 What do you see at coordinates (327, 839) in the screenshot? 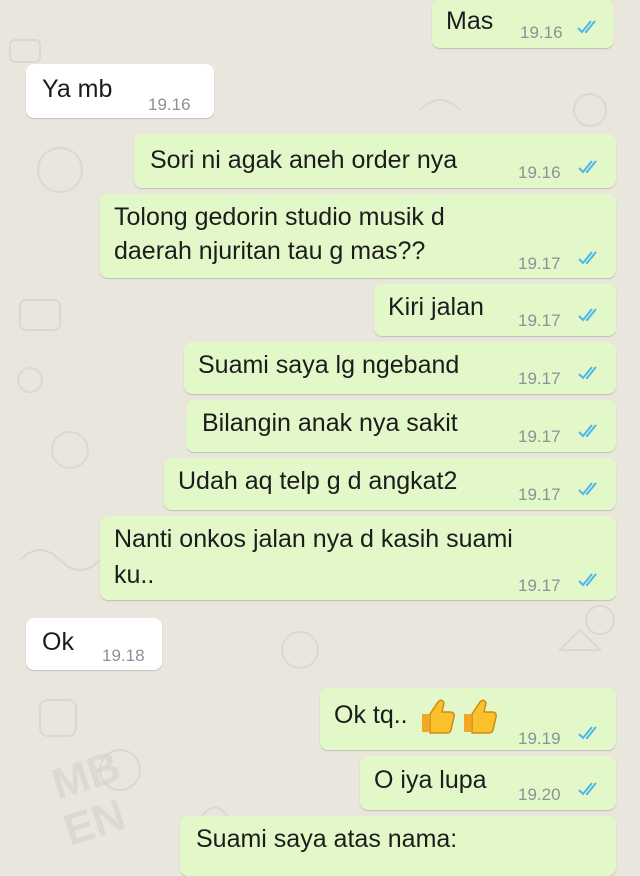
I see `message-text: Suami saya atas nama:` at bounding box center [327, 839].